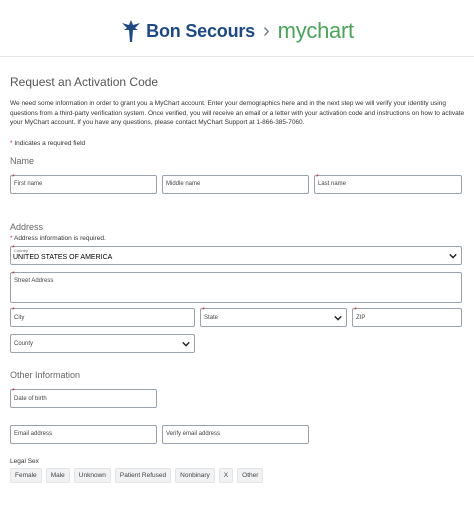 The width and height of the screenshot is (474, 507). Describe the element at coordinates (143, 475) in the screenshot. I see `legal-sex-option-patient-refused: Patient Refused` at that location.